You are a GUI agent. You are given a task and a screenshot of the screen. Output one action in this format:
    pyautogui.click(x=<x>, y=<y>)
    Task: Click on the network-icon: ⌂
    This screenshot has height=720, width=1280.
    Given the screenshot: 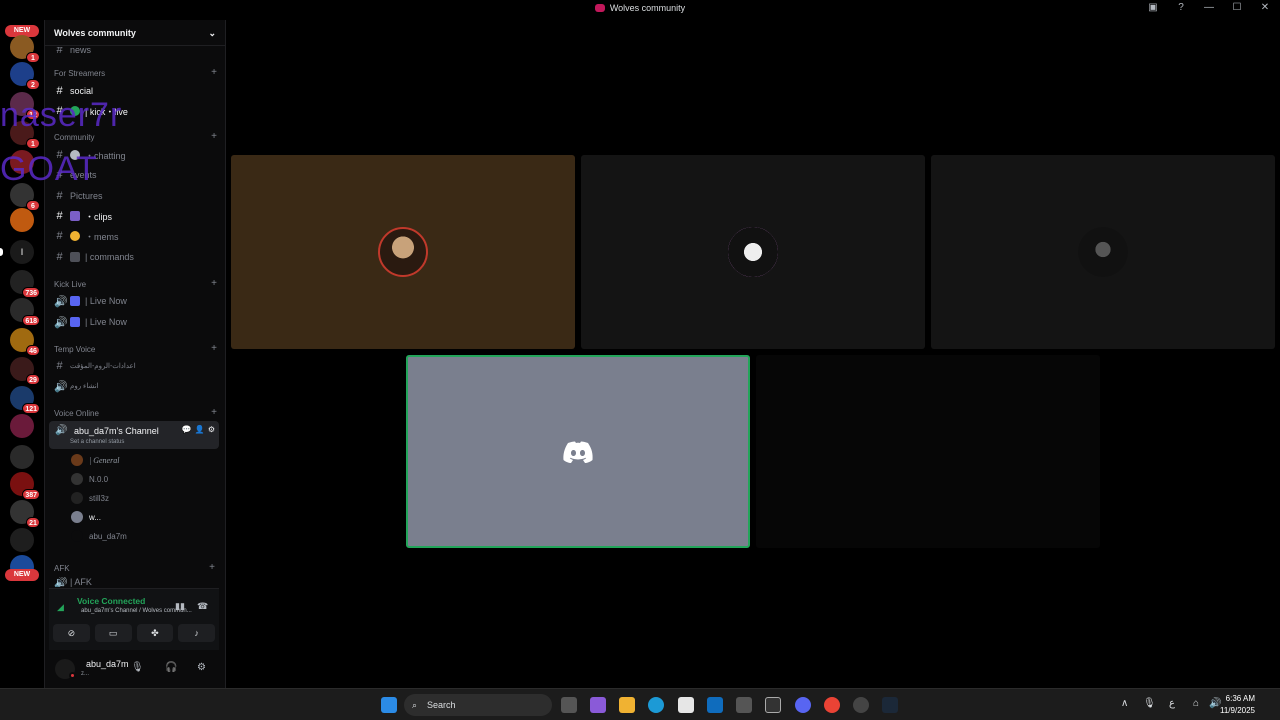 What is the action you would take?
    pyautogui.click(x=1196, y=703)
    